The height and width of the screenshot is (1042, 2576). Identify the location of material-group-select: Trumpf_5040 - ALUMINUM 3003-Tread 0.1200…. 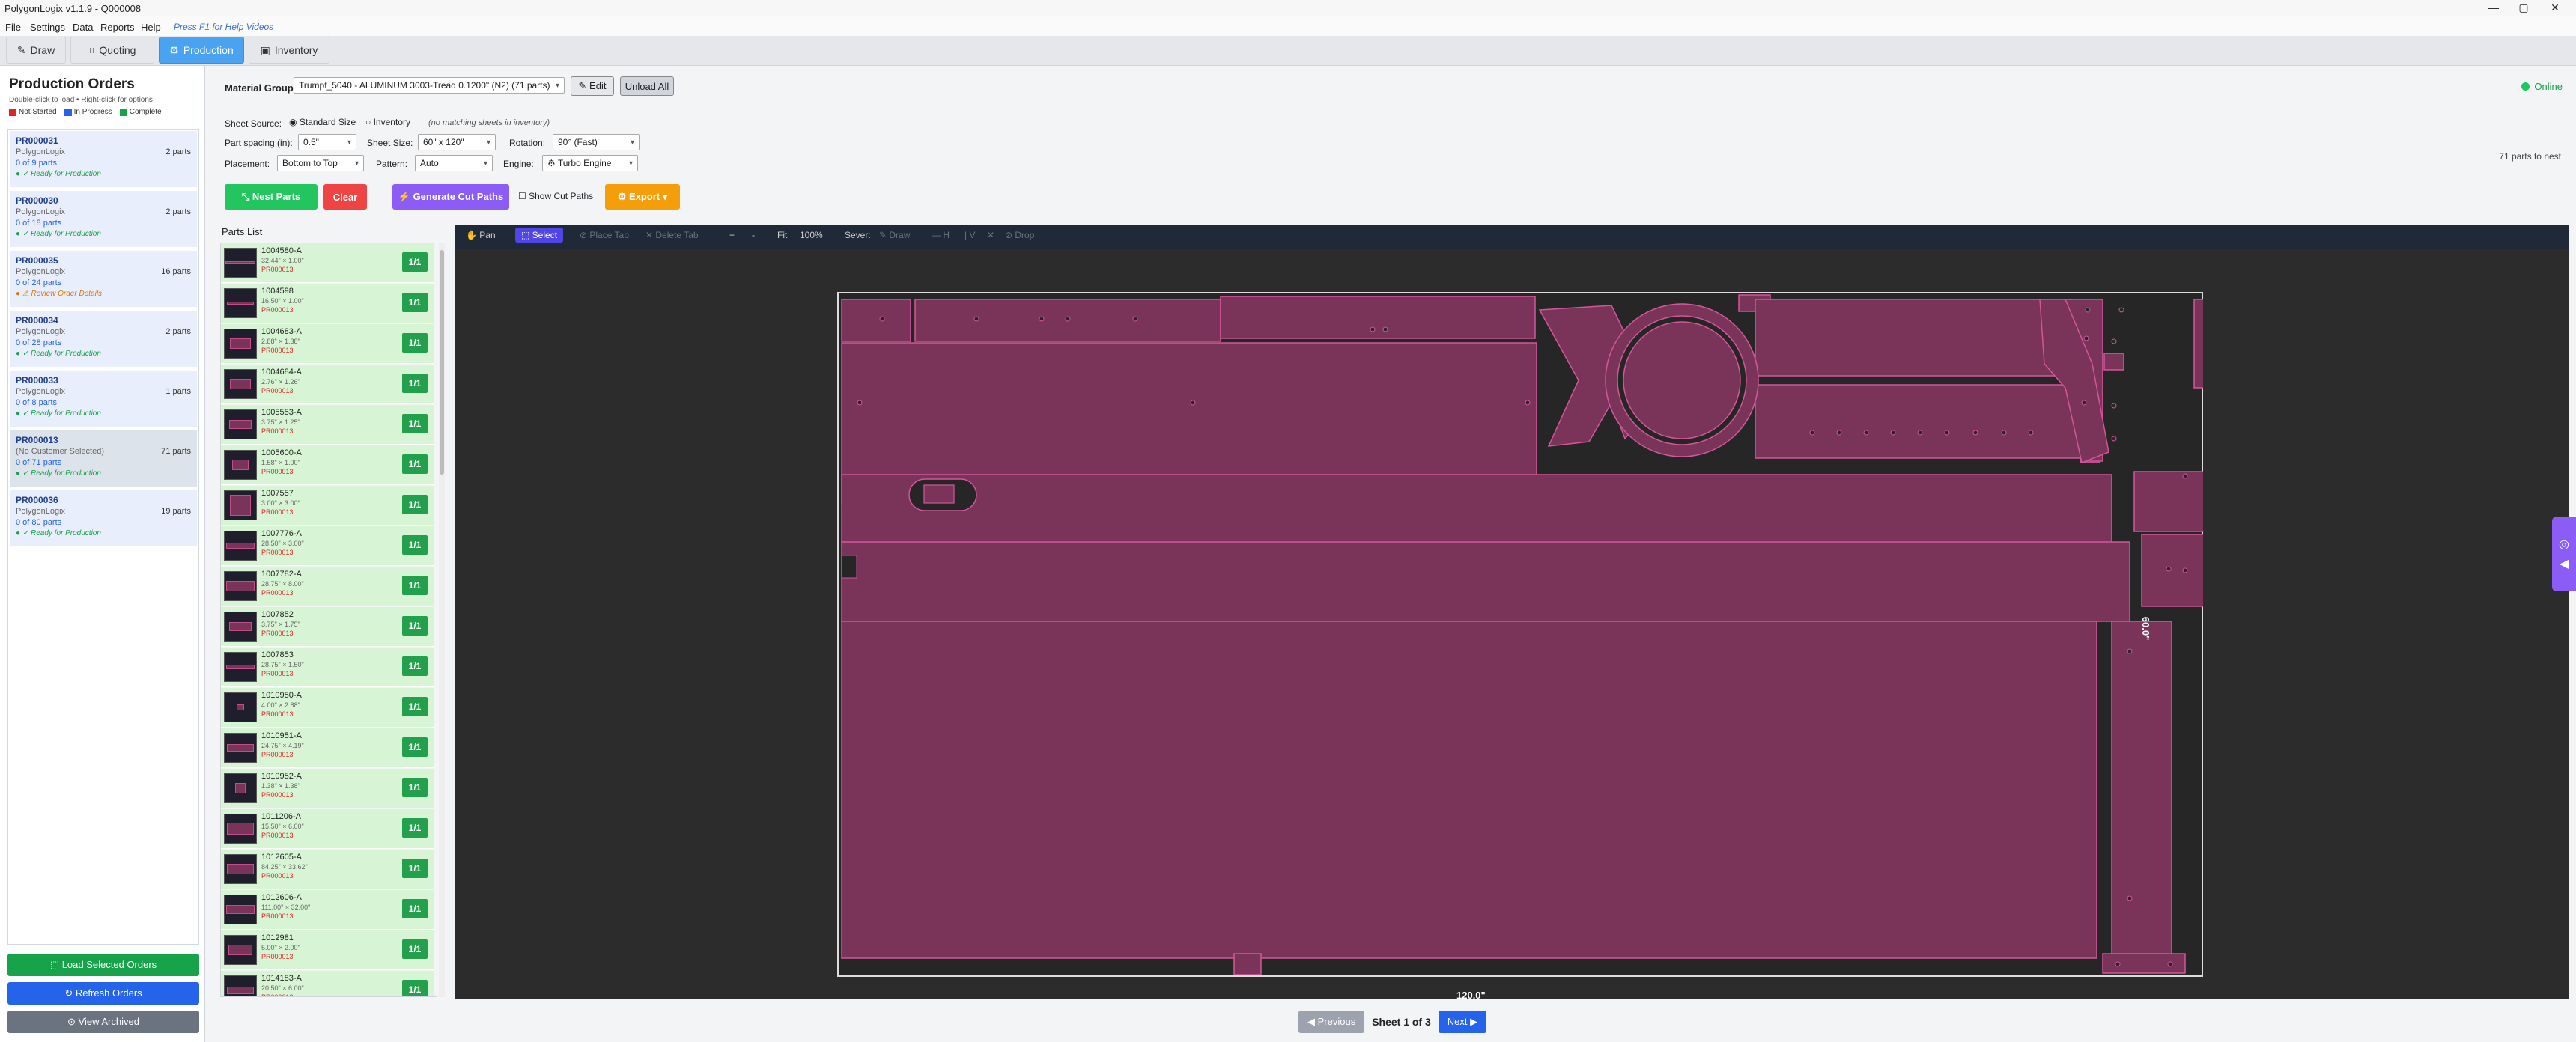
(429, 85).